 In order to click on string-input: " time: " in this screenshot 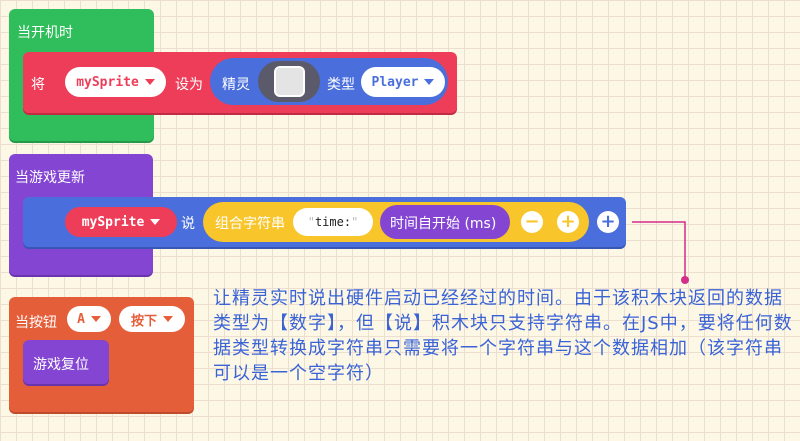, I will do `click(333, 222)`.